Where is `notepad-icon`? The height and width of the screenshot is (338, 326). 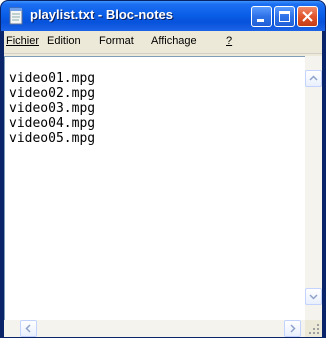 notepad-icon is located at coordinates (16, 16).